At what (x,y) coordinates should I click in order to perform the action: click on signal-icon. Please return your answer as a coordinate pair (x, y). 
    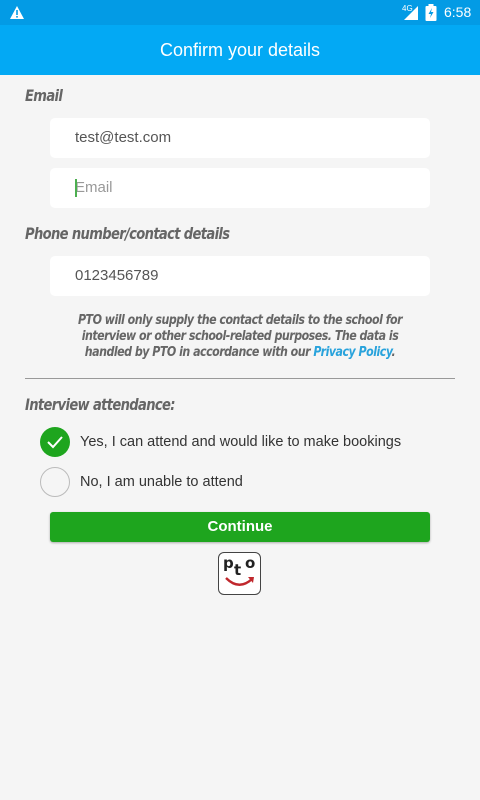
    Looking at the image, I should click on (411, 14).